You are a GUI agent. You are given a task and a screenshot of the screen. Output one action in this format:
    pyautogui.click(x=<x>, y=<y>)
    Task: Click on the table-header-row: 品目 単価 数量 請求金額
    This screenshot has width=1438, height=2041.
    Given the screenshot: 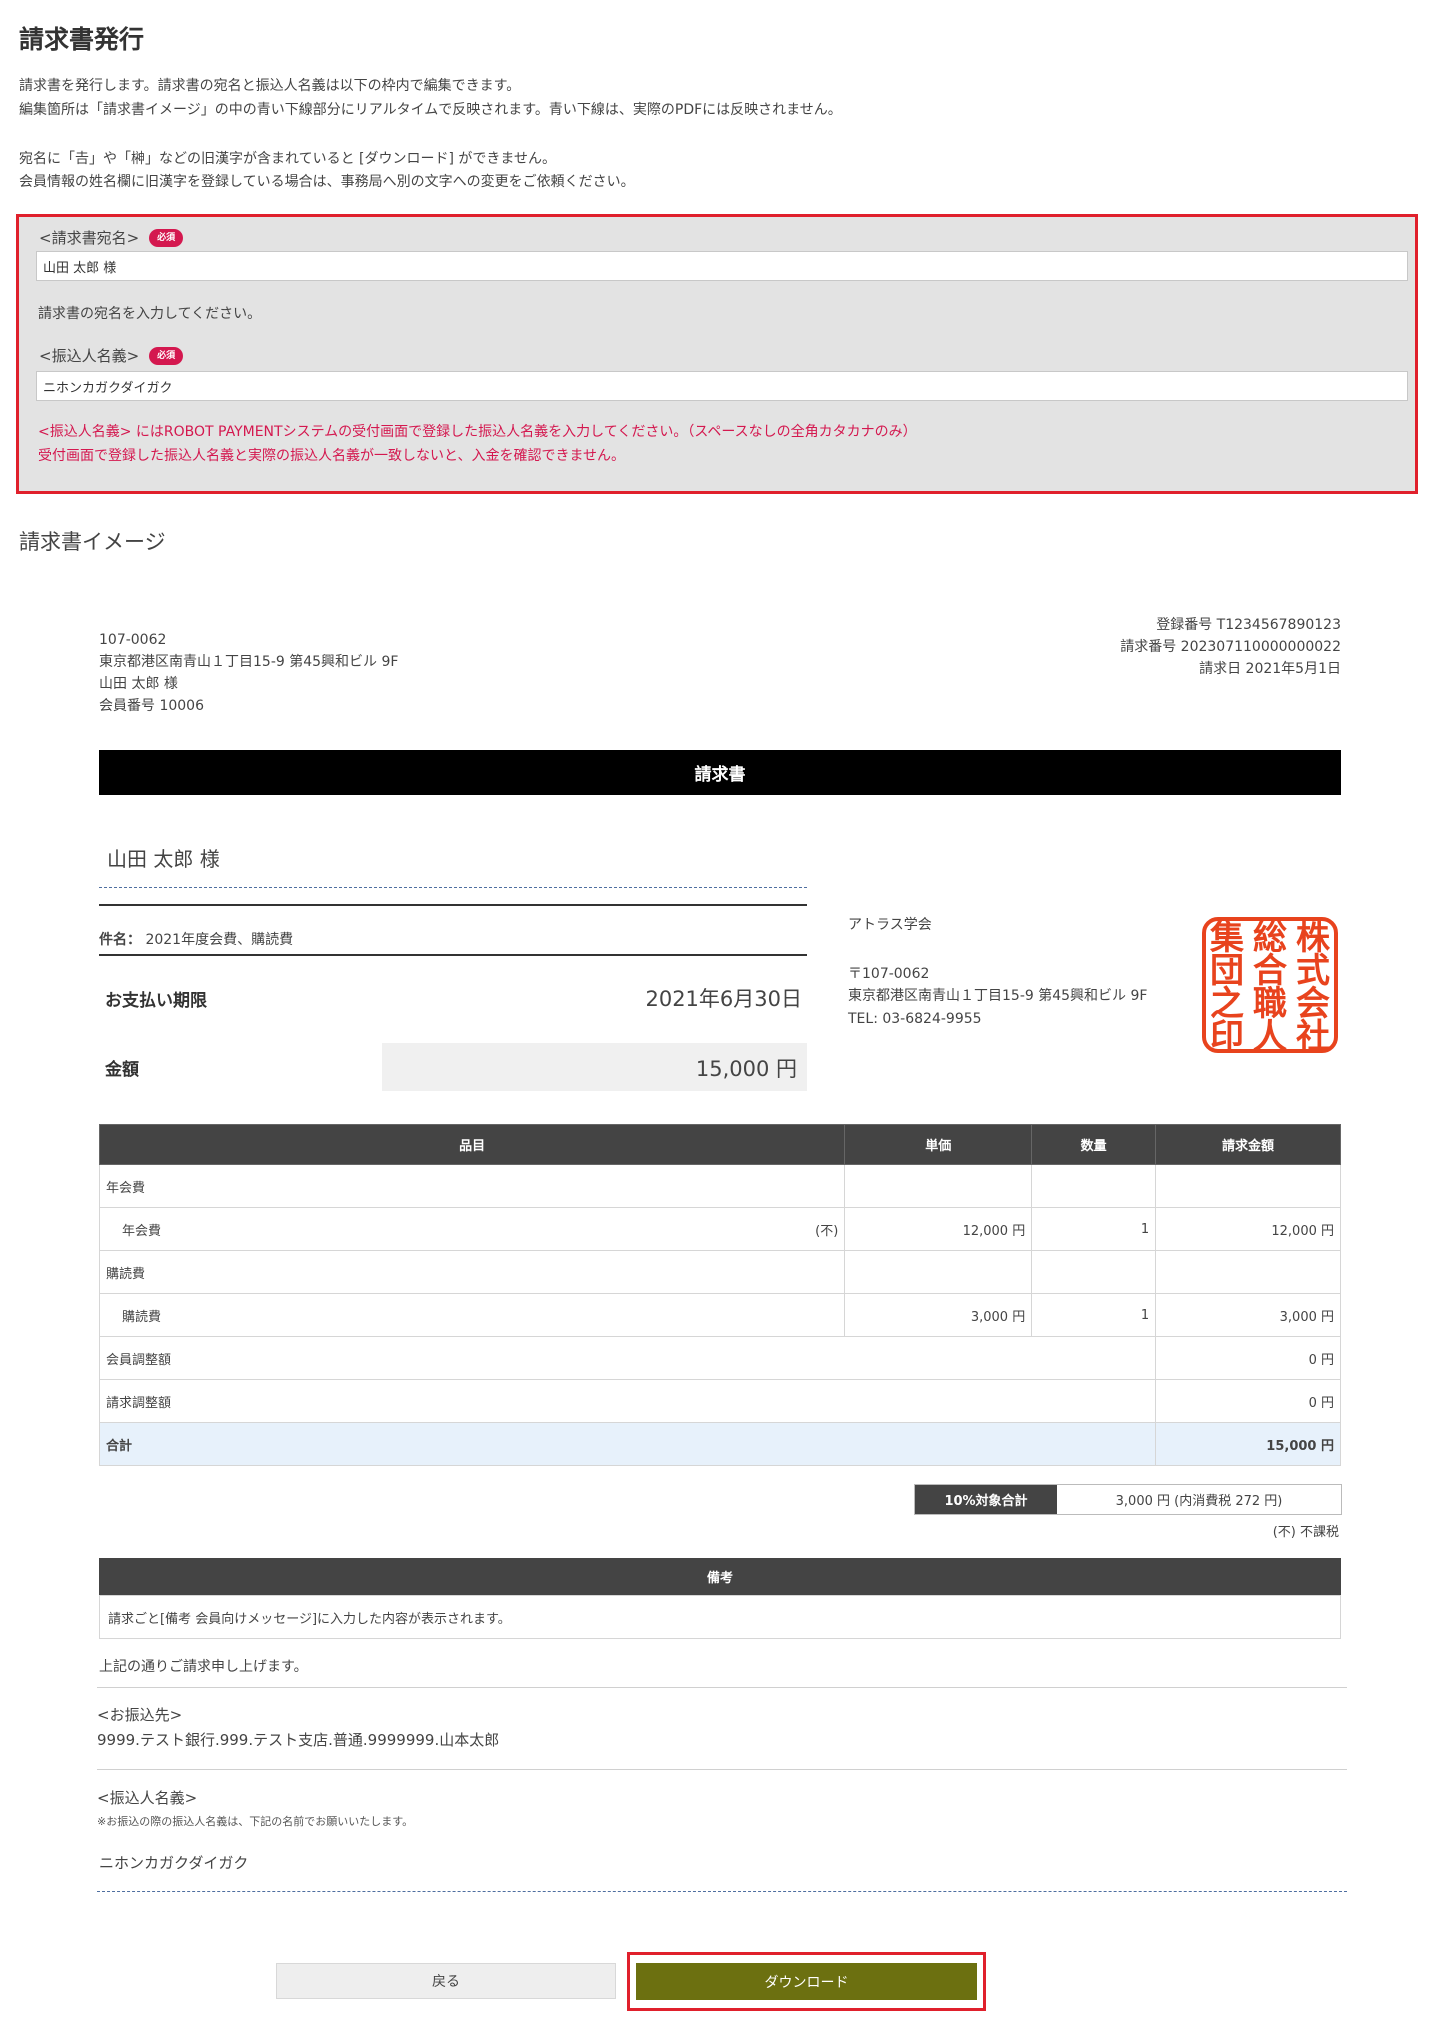 What is the action you would take?
    pyautogui.click(x=719, y=1144)
    